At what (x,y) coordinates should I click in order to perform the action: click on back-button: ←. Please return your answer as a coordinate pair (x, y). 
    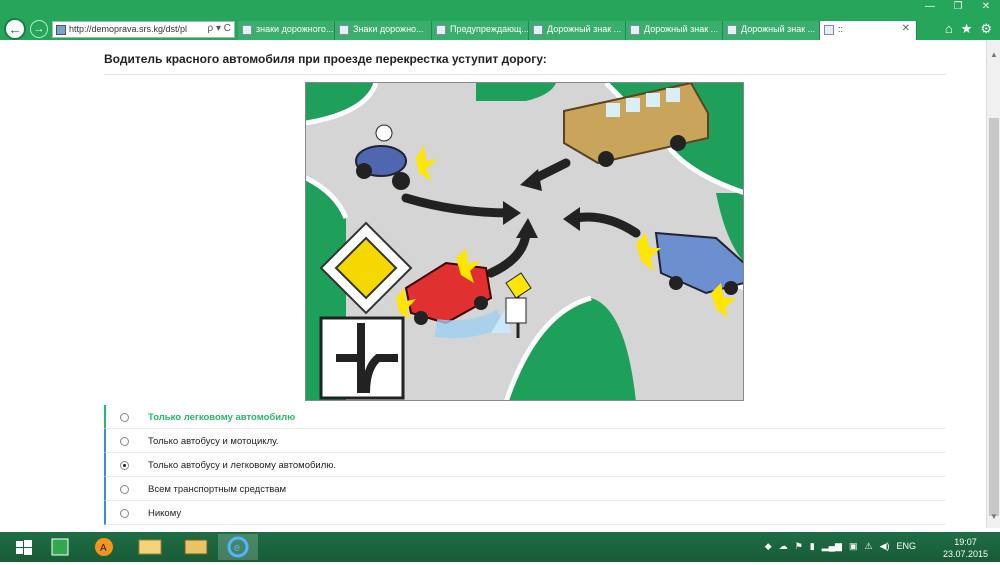
    Looking at the image, I should click on (15, 29).